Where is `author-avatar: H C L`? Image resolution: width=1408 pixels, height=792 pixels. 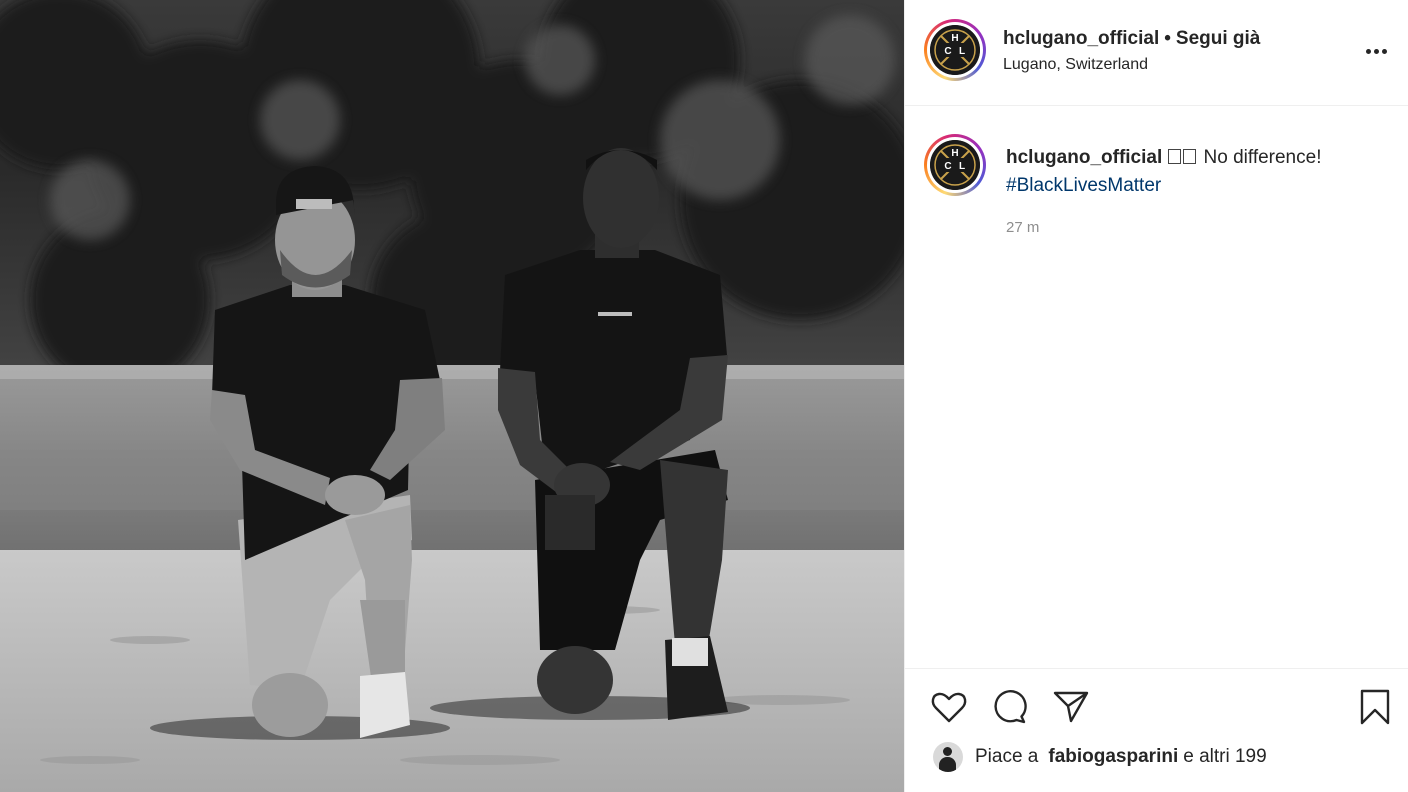
author-avatar: H C L is located at coordinates (955, 50).